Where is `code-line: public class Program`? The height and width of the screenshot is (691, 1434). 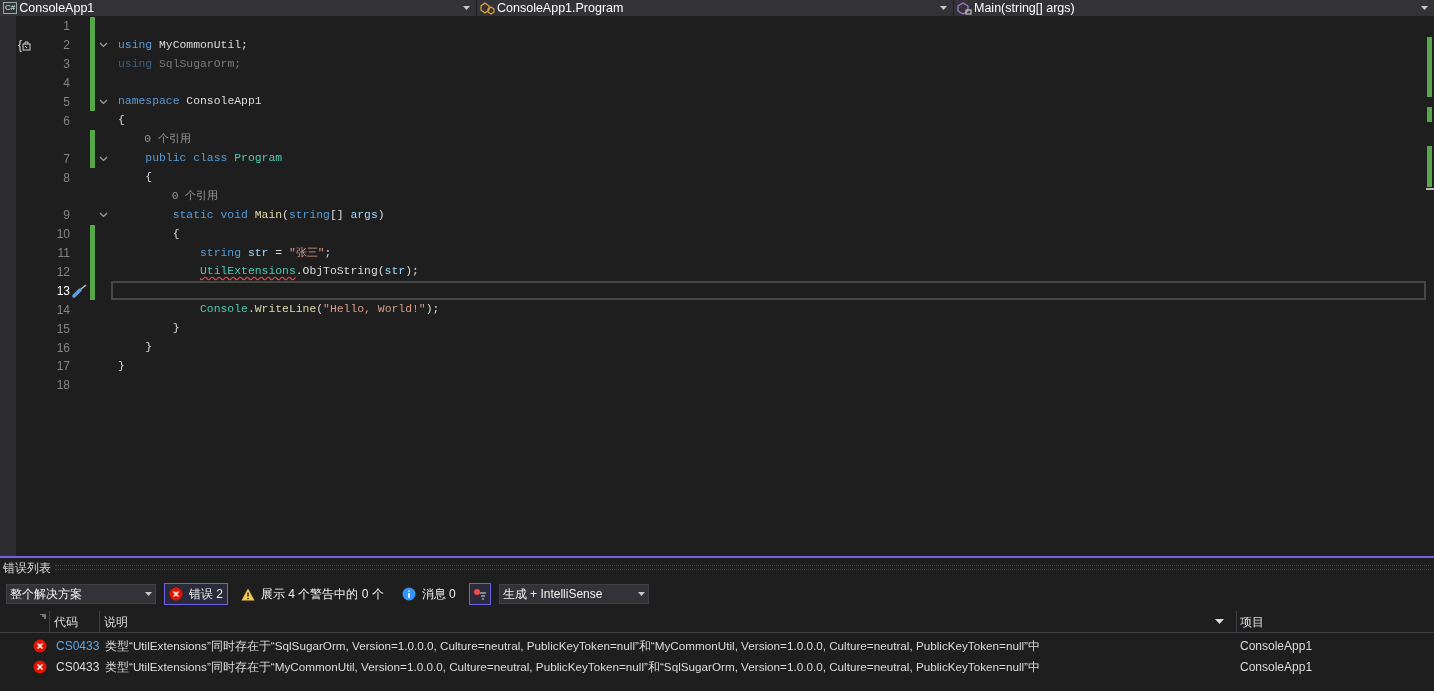 code-line: public class Program is located at coordinates (214, 159).